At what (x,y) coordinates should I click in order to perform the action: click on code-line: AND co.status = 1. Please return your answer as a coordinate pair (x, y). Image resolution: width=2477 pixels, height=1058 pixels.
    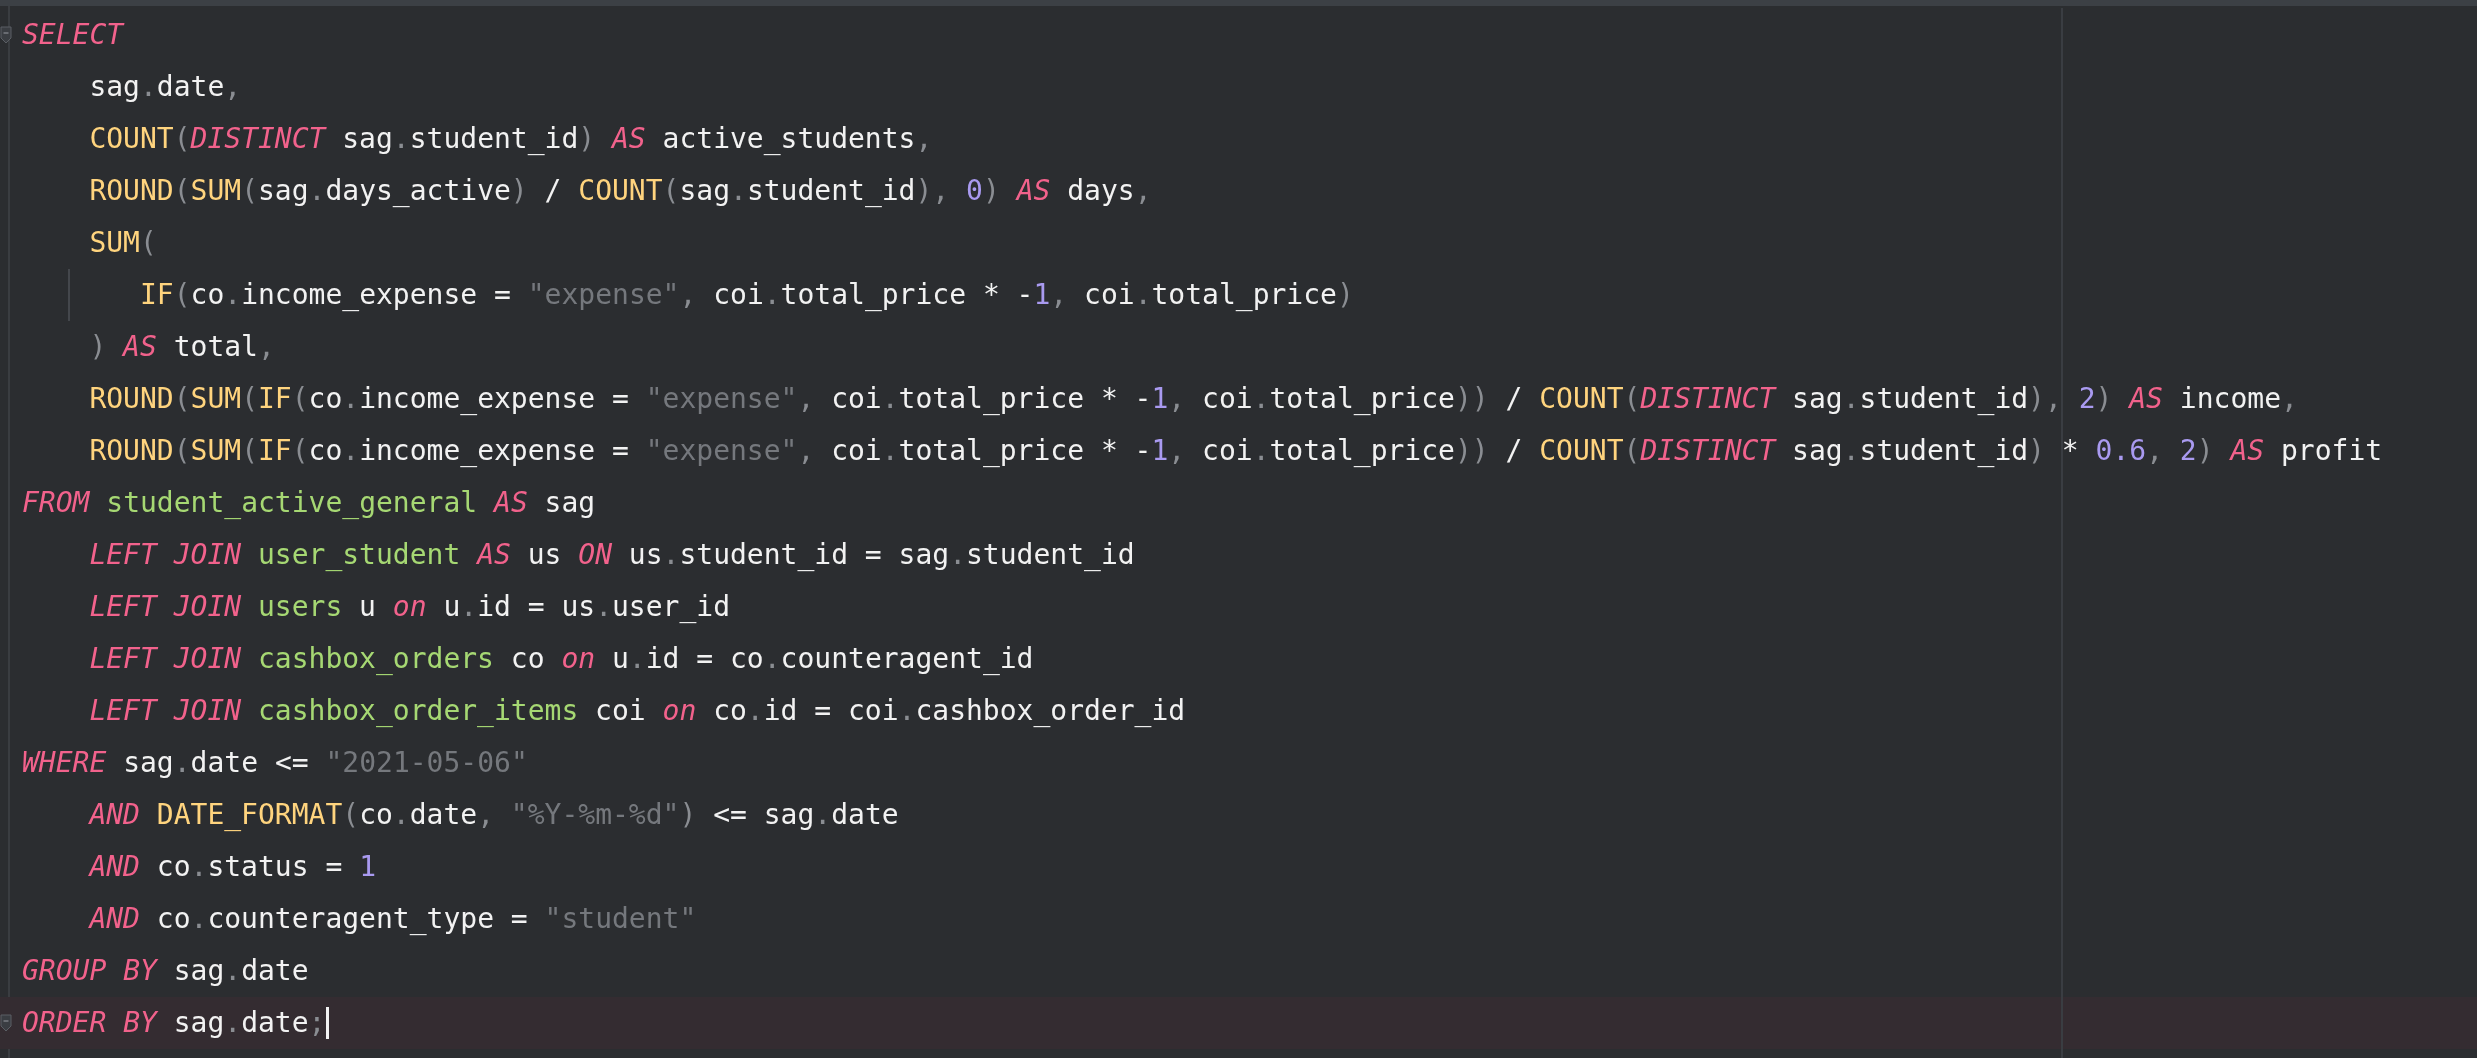
    Looking at the image, I should click on (232, 867).